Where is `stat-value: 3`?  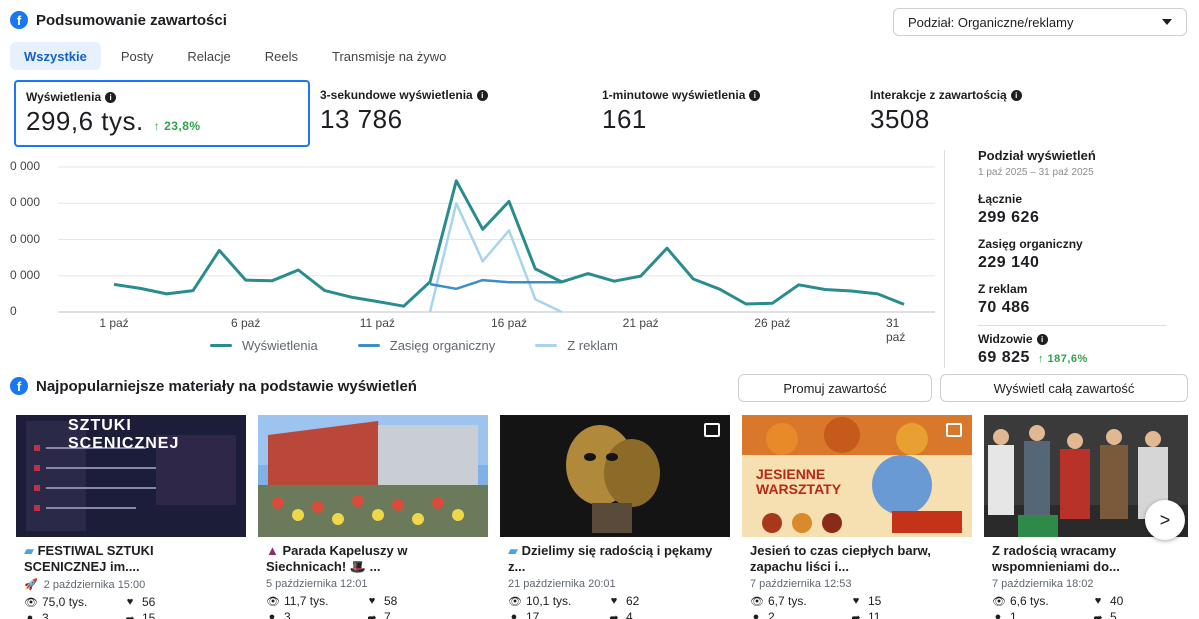 stat-value: 3 is located at coordinates (287, 614).